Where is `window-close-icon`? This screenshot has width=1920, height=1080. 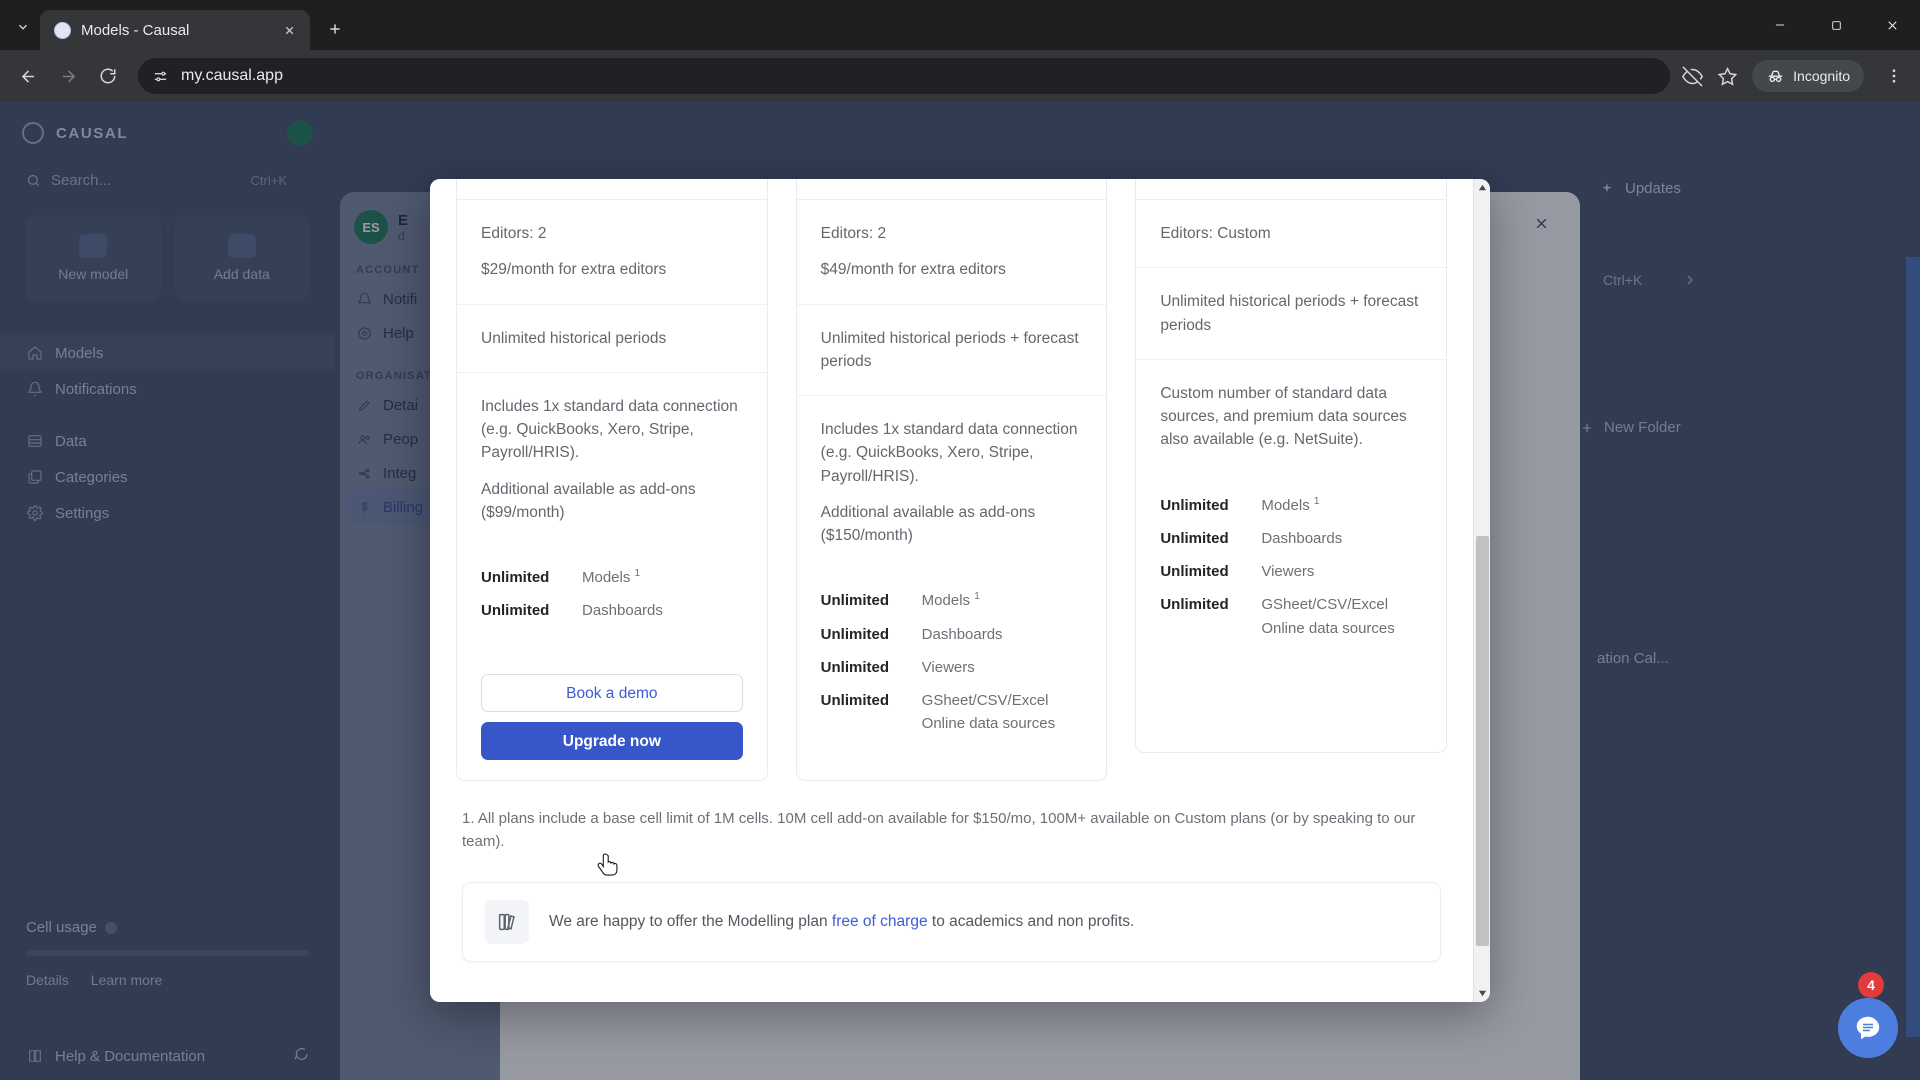
window-close-icon is located at coordinates (1892, 25).